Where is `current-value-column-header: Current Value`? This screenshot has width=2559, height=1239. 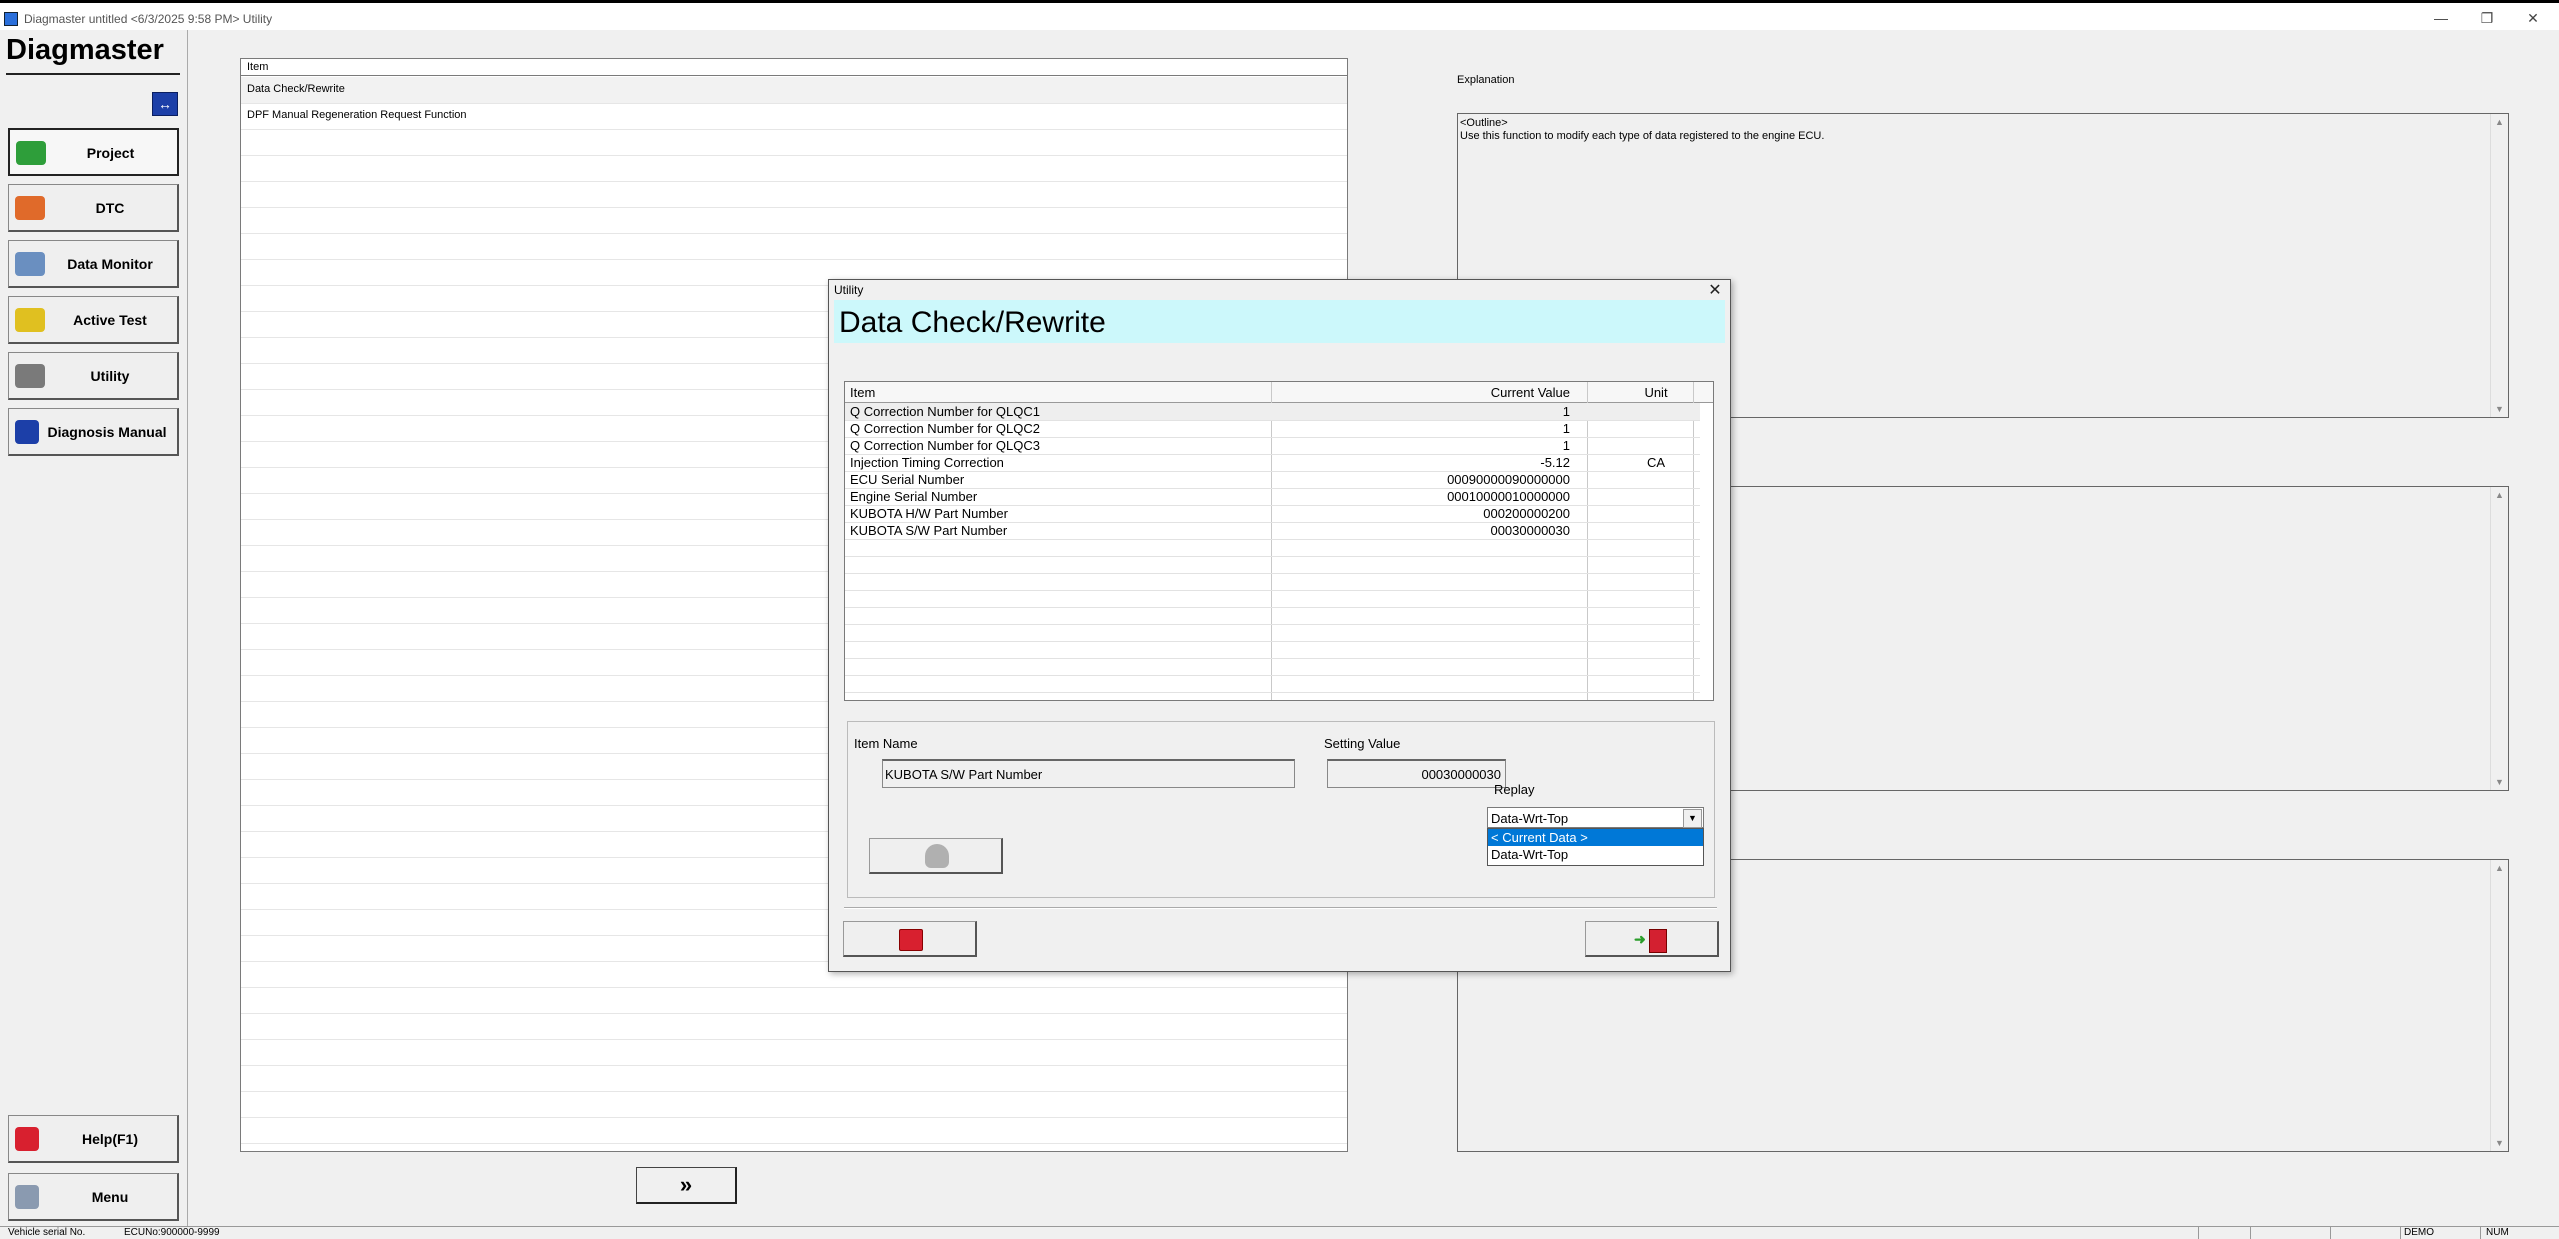 current-value-column-header: Current Value is located at coordinates (1530, 392).